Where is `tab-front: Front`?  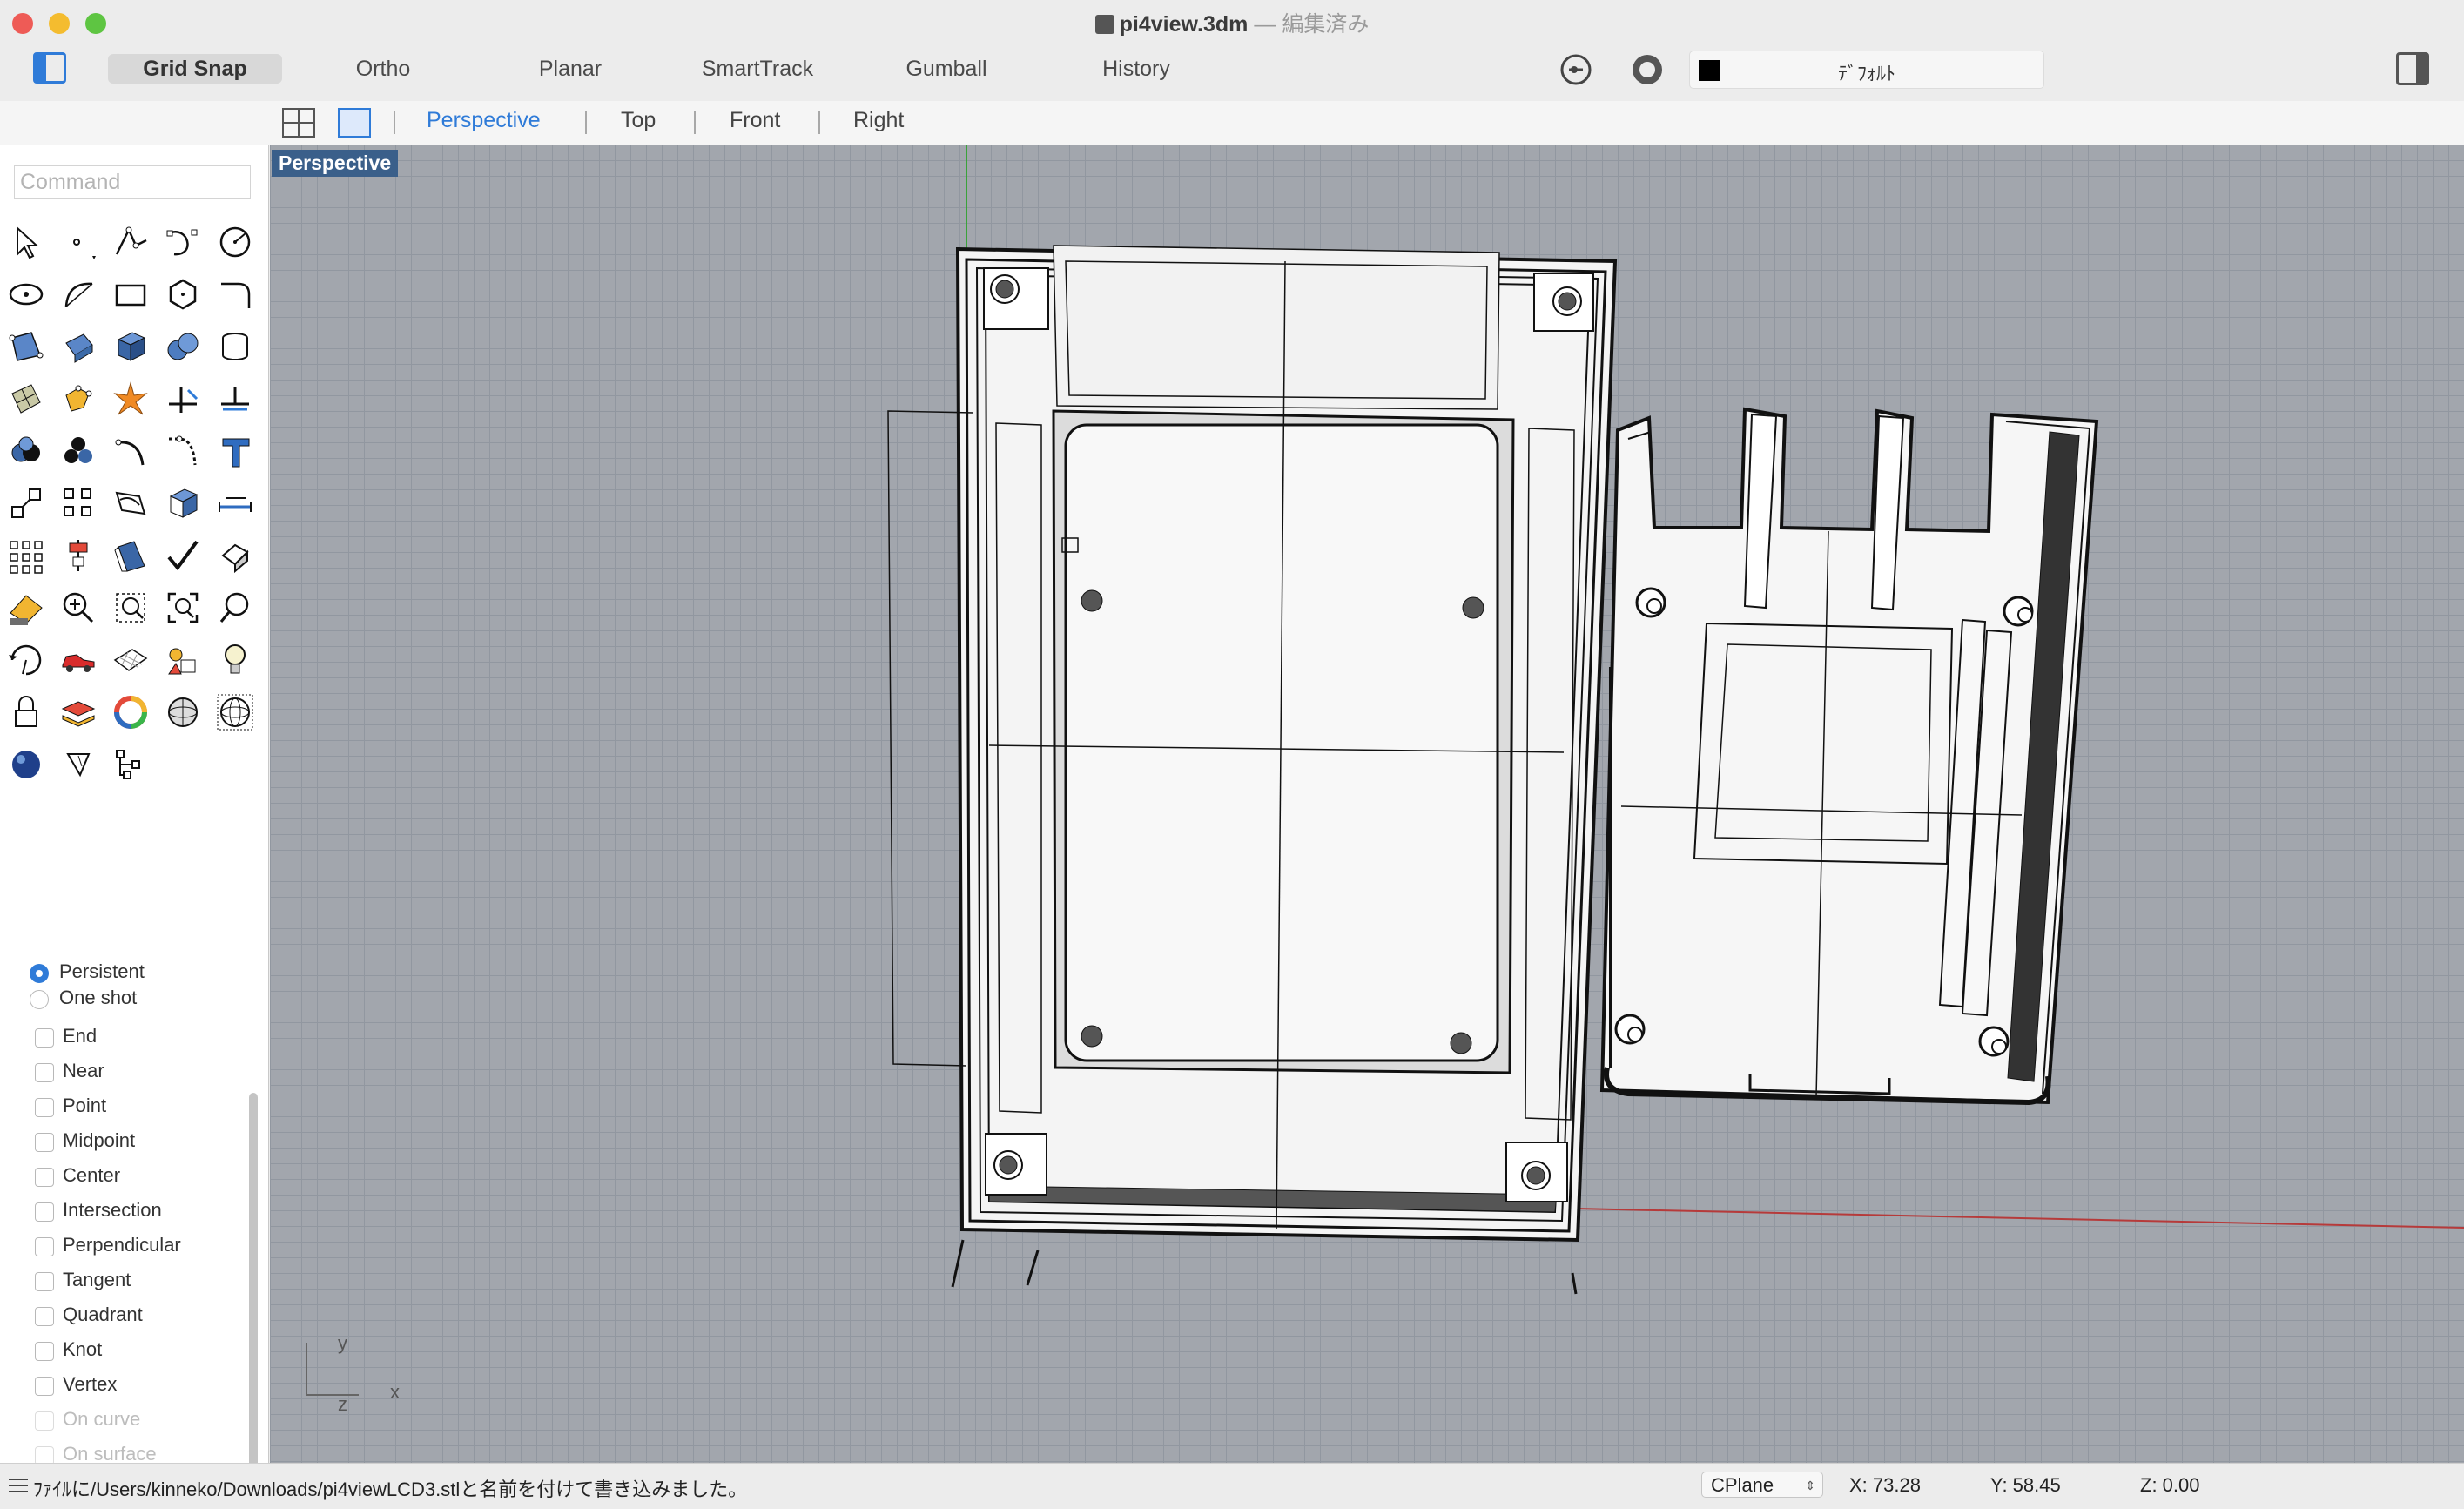
tab-front: Front is located at coordinates (755, 120).